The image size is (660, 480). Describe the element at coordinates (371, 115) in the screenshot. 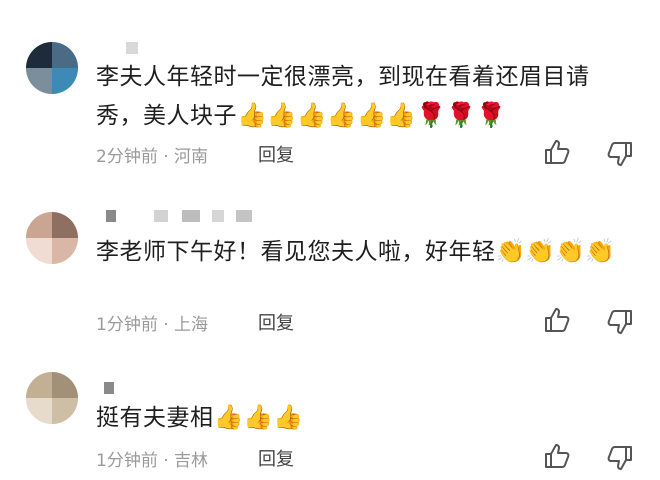

I see `emoji-sequence: 👍👍👍👍👍👍🌹🌹🌹` at that location.